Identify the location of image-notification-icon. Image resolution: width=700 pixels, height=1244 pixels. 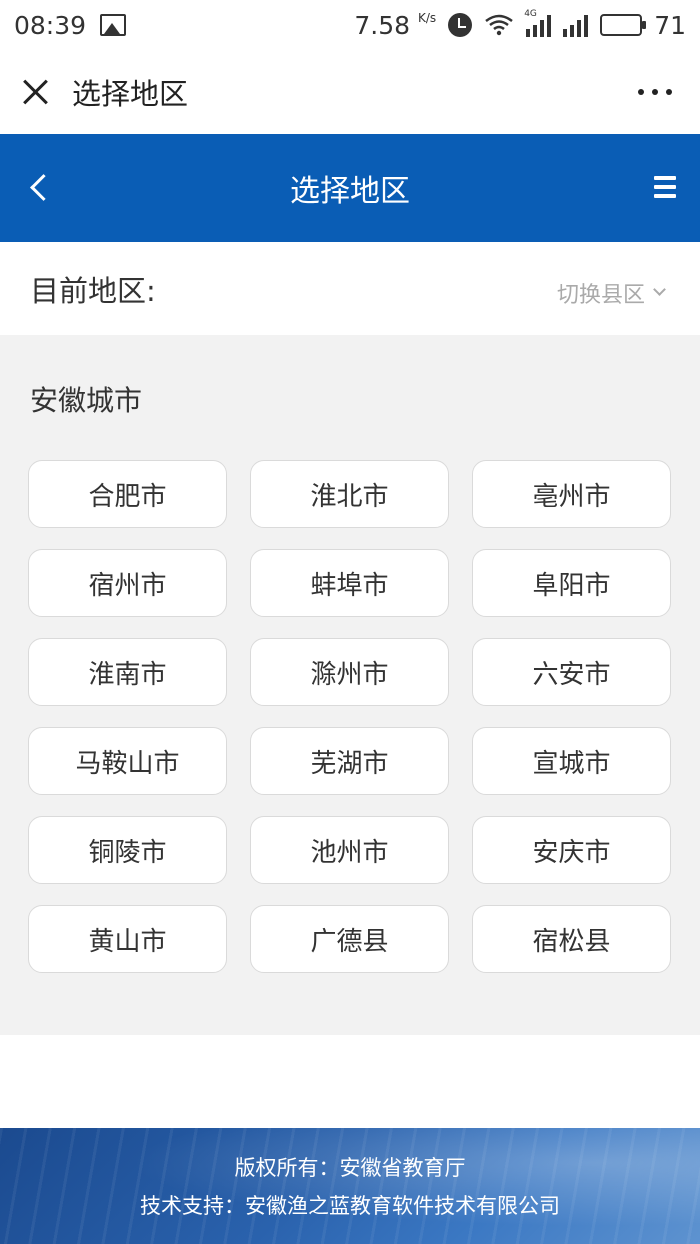
(113, 25).